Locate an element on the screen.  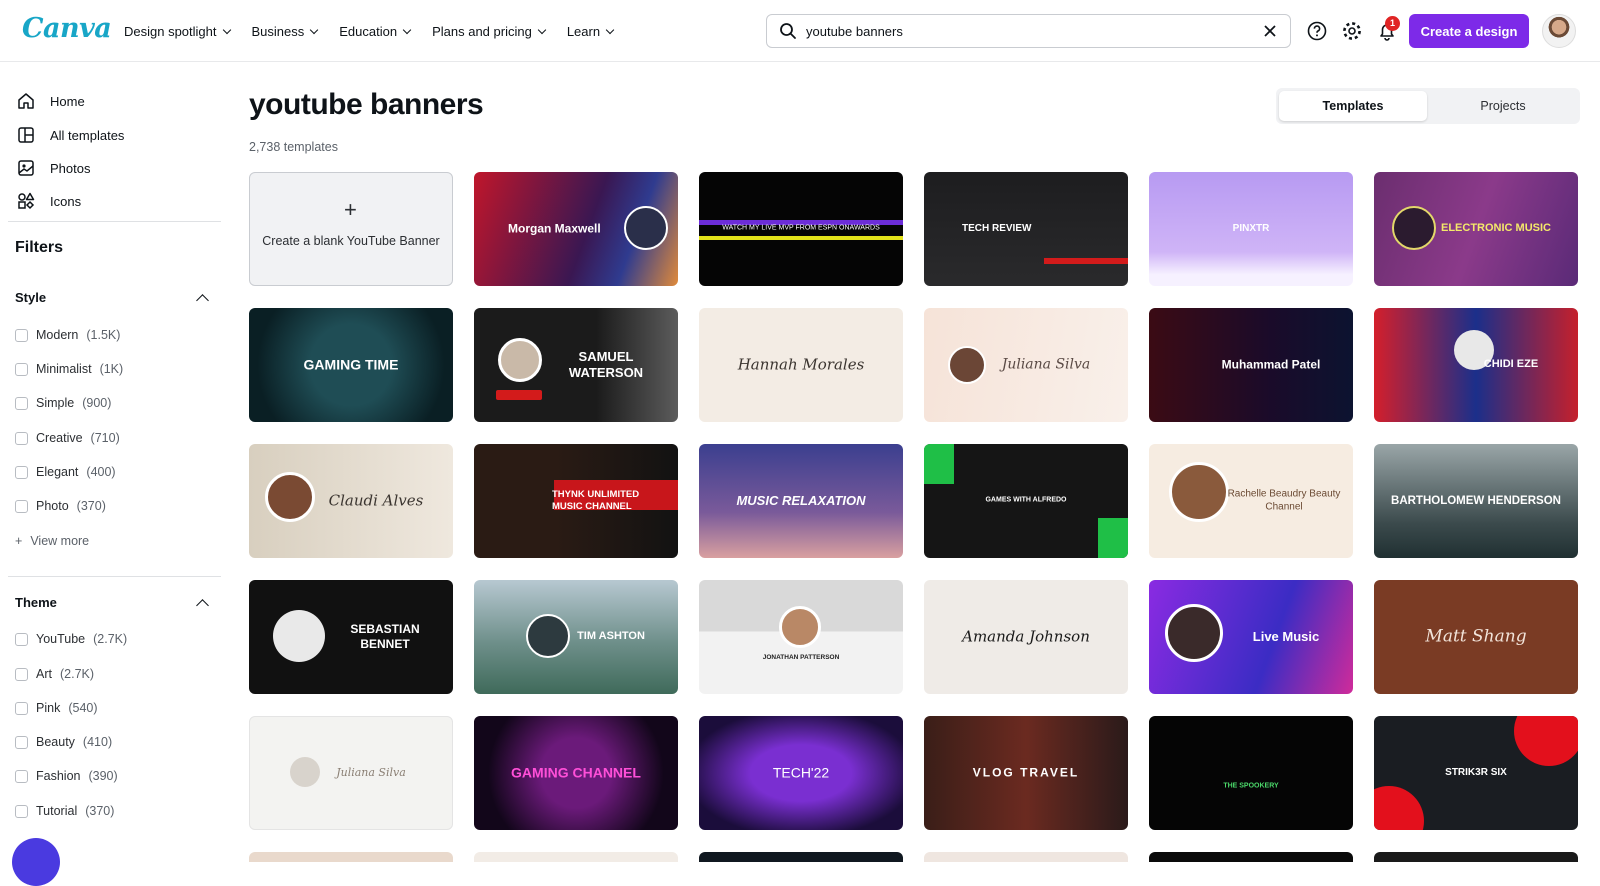
template-text: Matt Shang is located at coordinates (1476, 636).